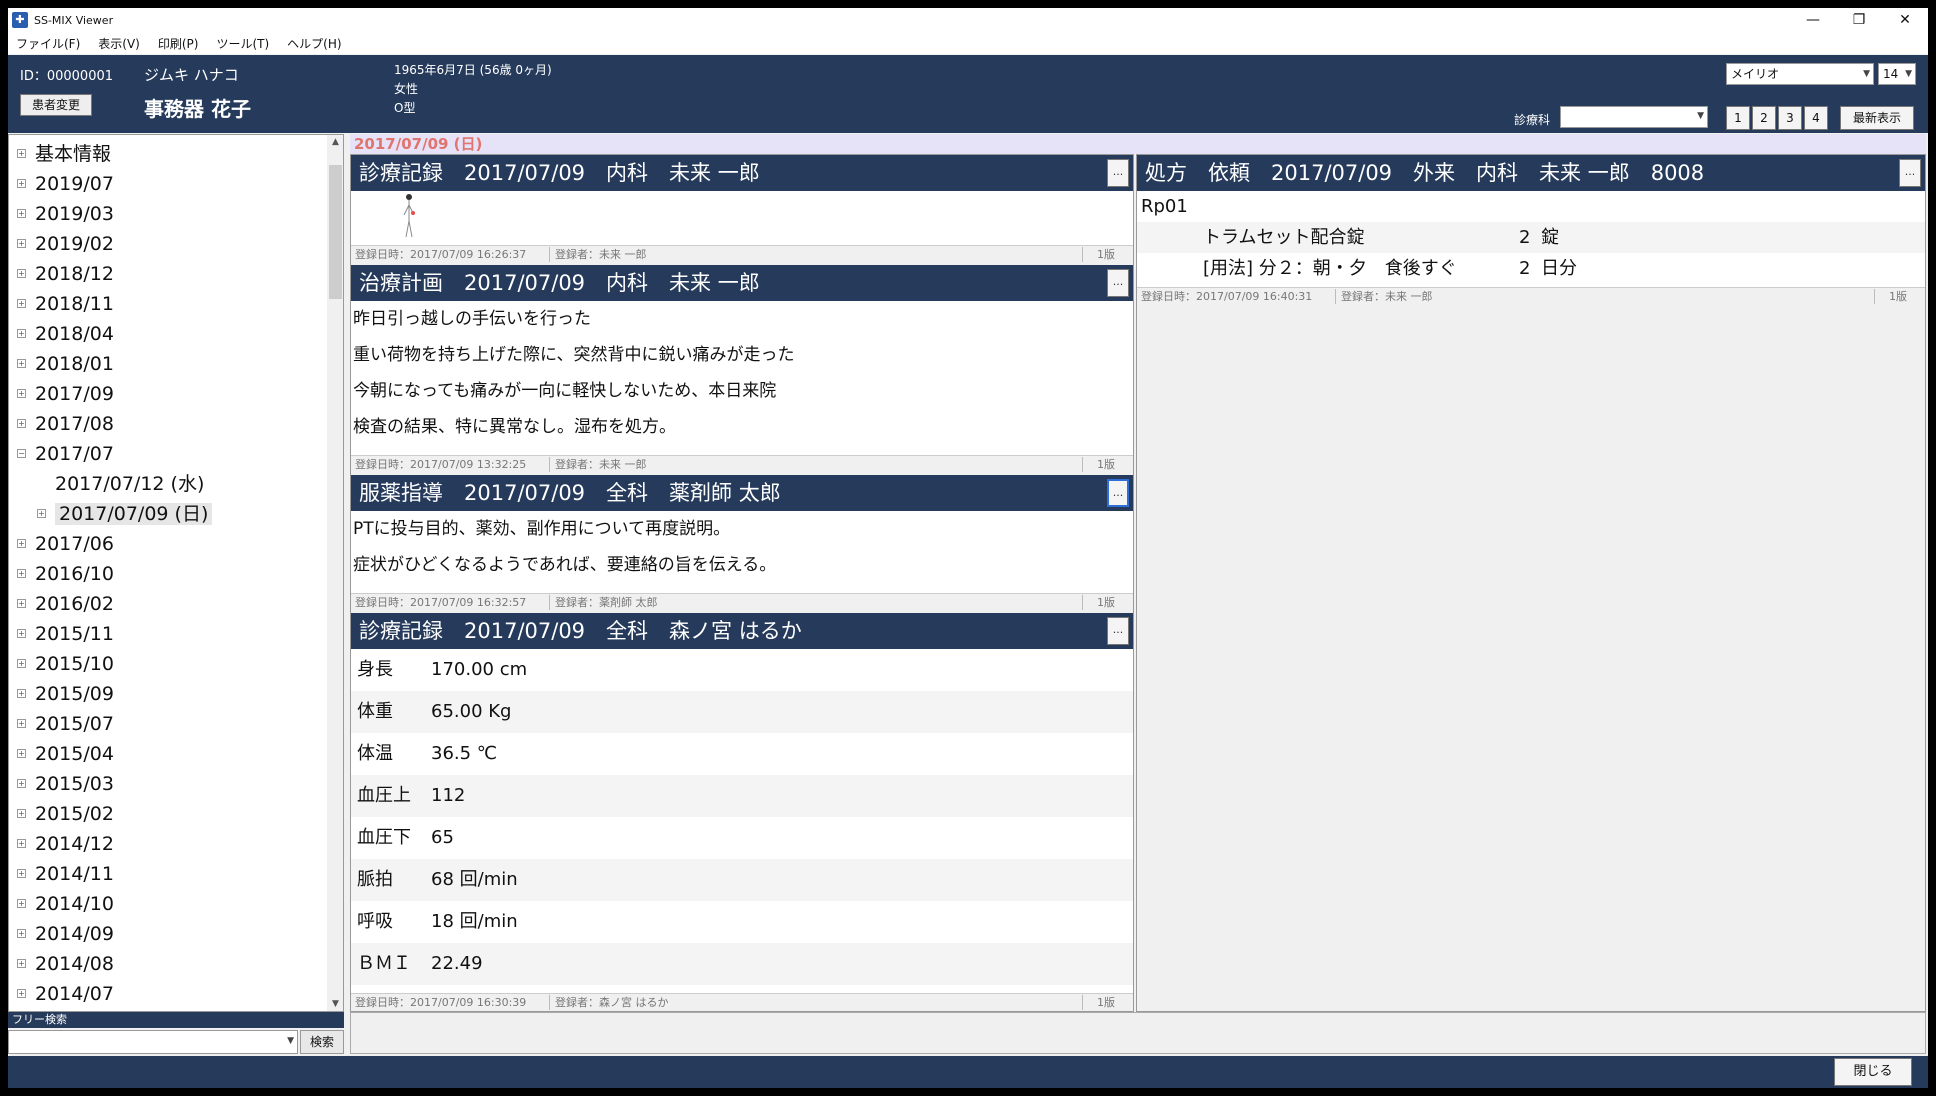 This screenshot has width=1936, height=1096. What do you see at coordinates (322, 1042) in the screenshot?
I see `search-button: 検索` at bounding box center [322, 1042].